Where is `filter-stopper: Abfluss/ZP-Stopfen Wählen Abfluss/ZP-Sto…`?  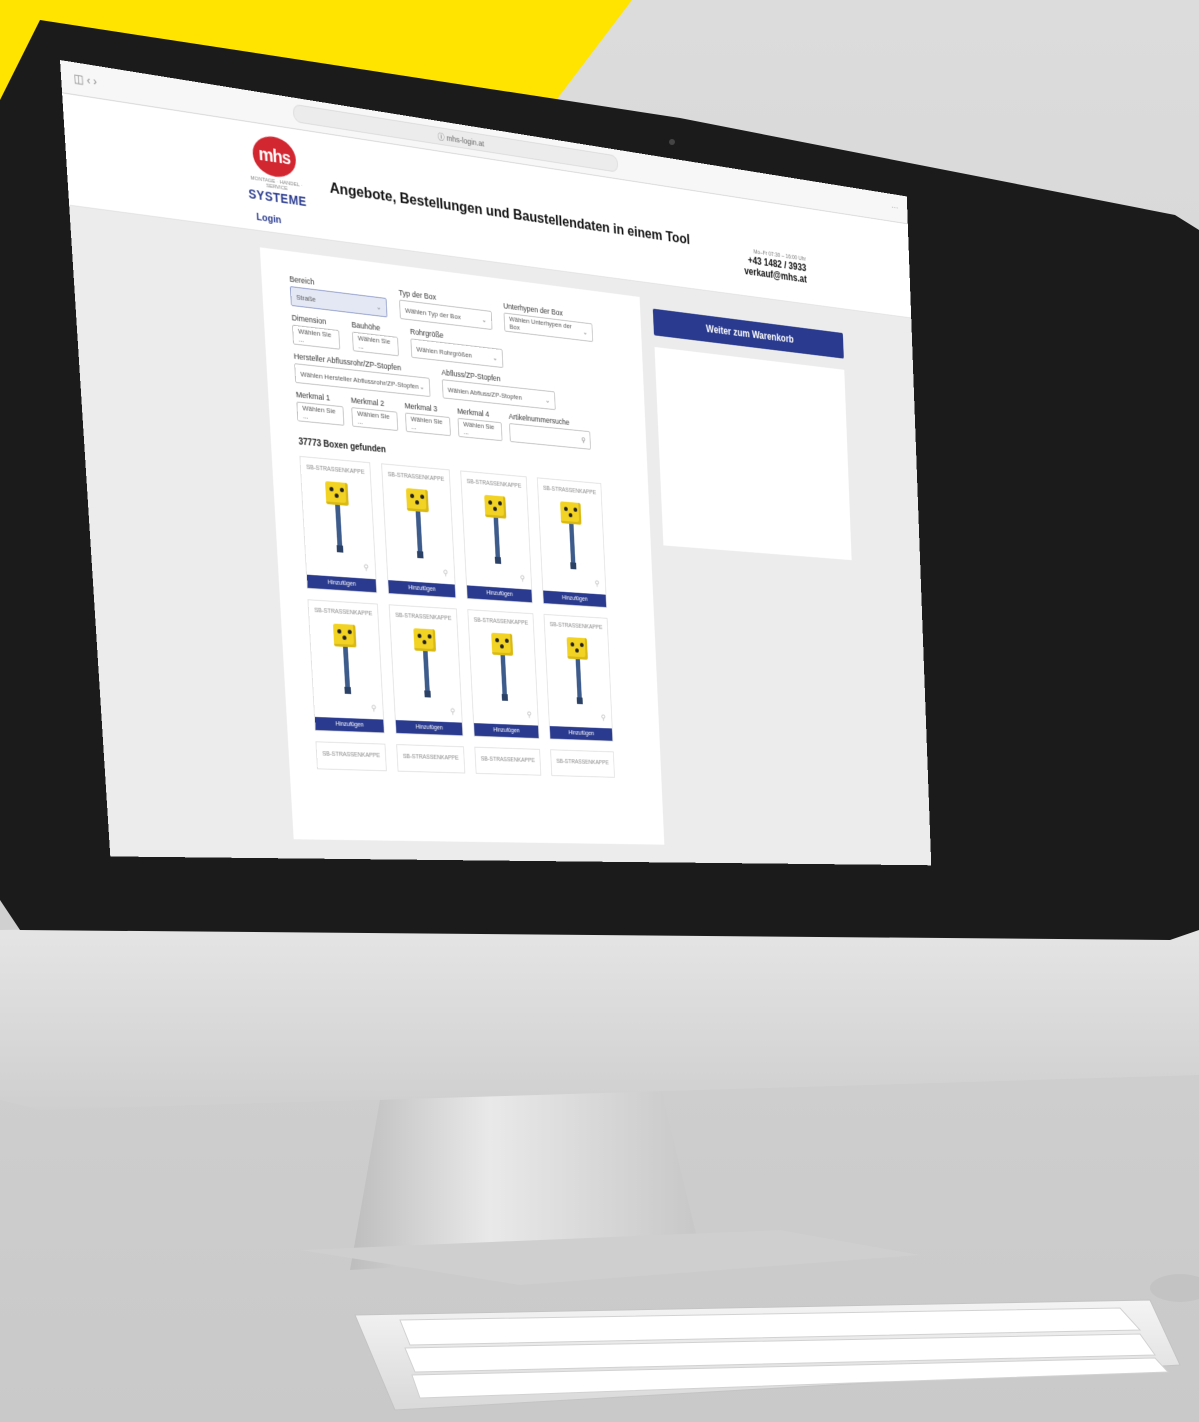
filter-stopper: Abfluss/ZP-Stopfen Wählen Abfluss/ZP-Sto… is located at coordinates (498, 389).